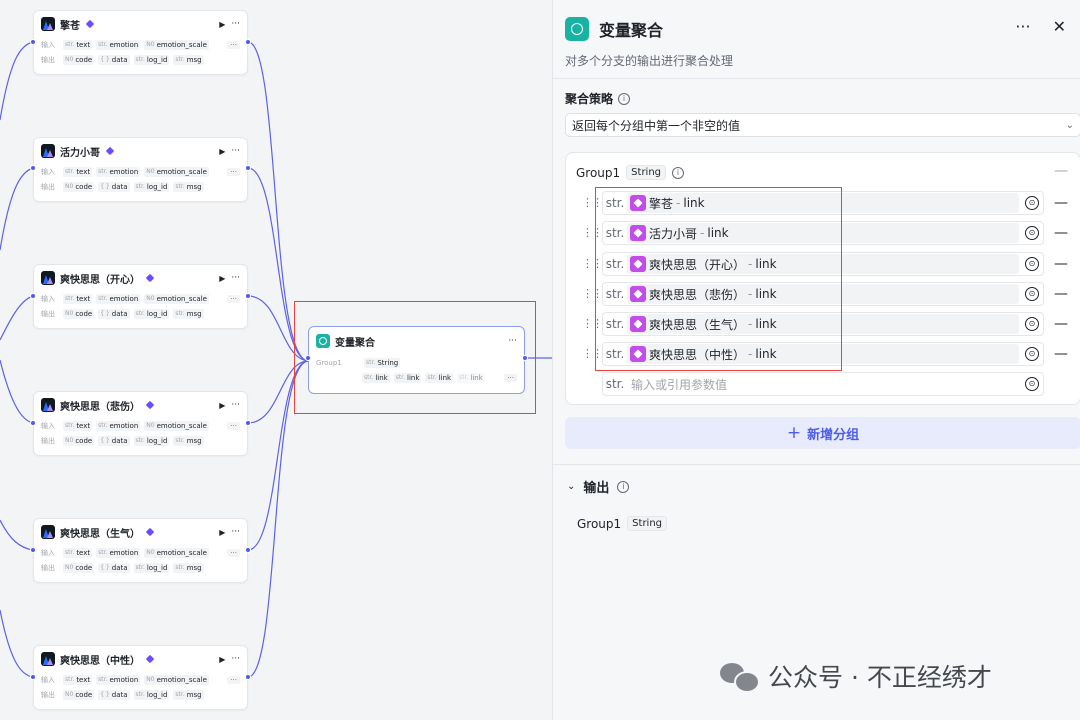  Describe the element at coordinates (823, 384) in the screenshot. I see `variable-input-field: str. 输入或引用参数值 ⊙` at that location.